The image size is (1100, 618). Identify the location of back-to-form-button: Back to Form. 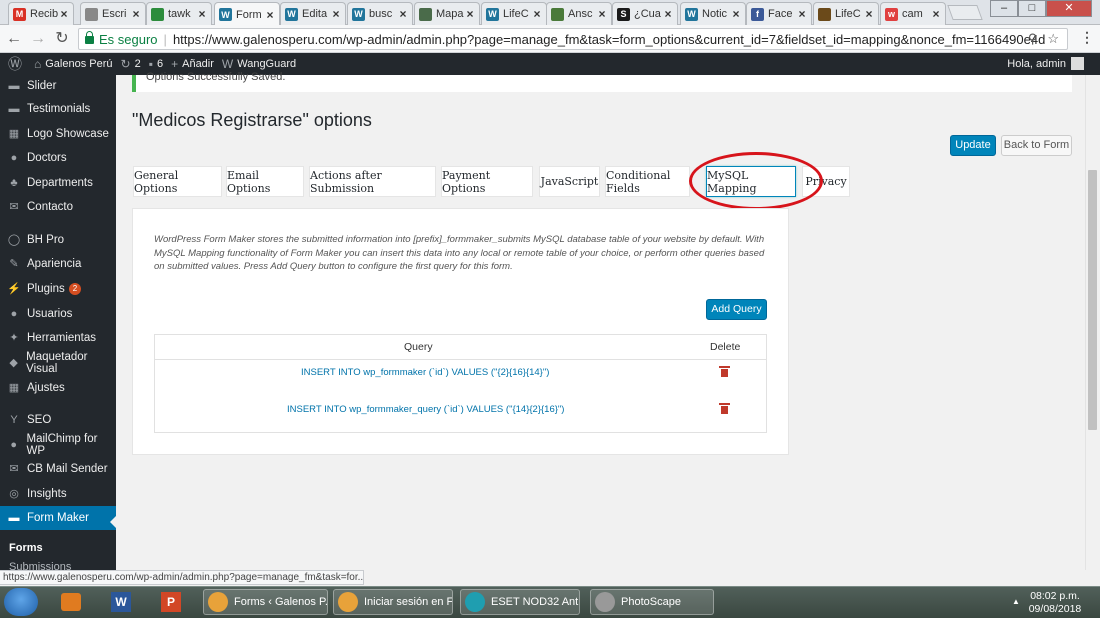
(1036, 145).